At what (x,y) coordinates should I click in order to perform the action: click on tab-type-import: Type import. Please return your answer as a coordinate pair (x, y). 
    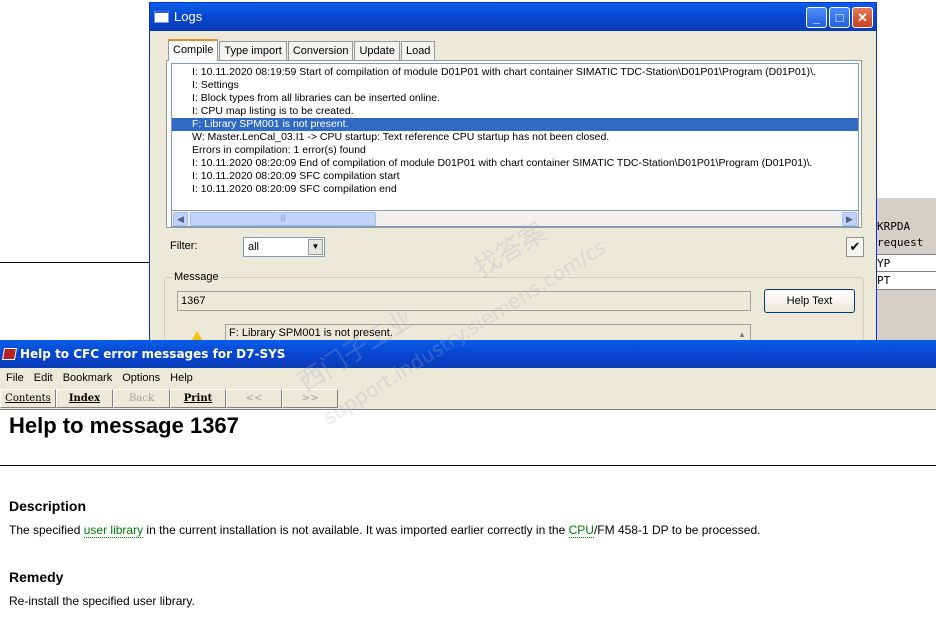
    Looking at the image, I should click on (253, 51).